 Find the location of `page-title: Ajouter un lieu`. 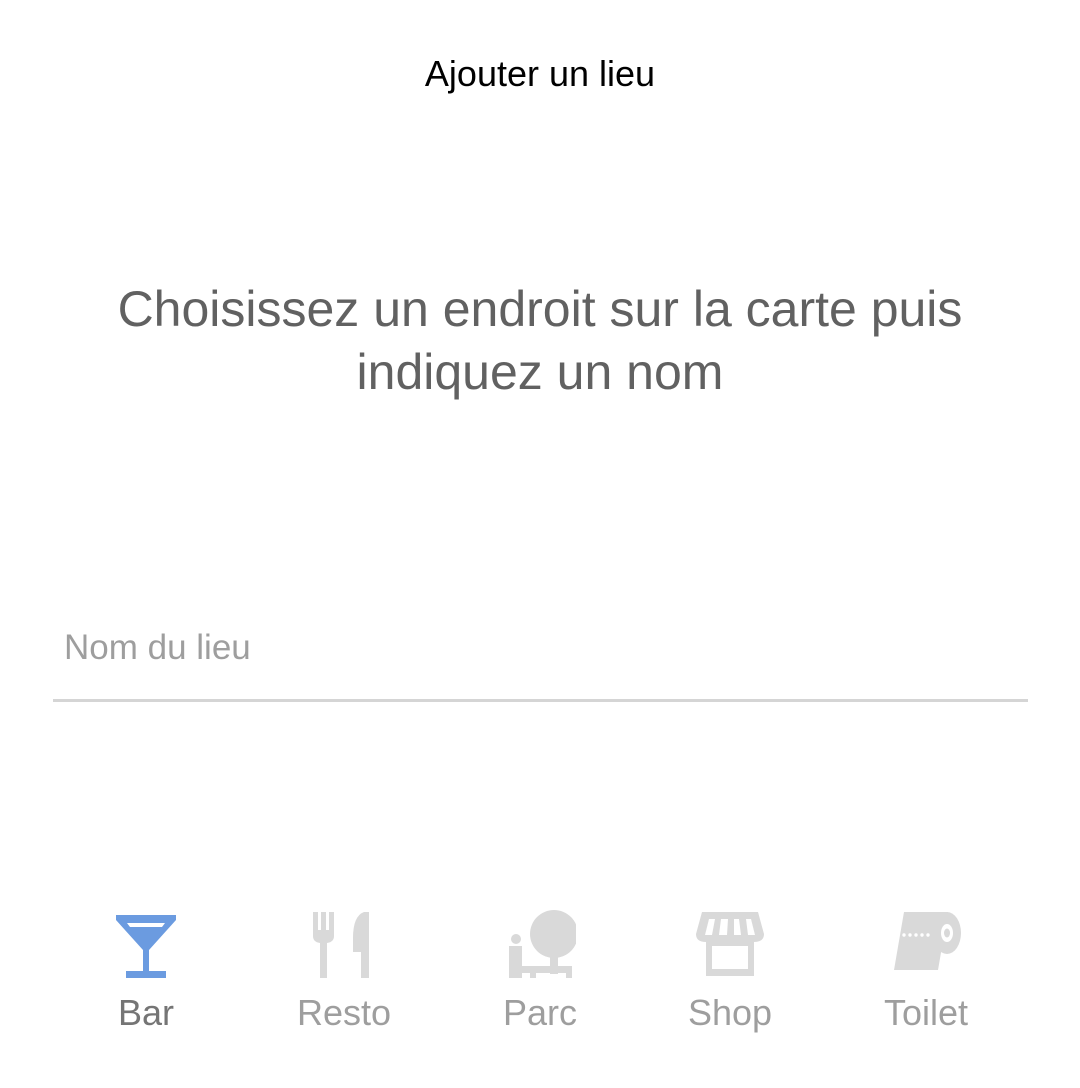

page-title: Ajouter un lieu is located at coordinates (540, 73).